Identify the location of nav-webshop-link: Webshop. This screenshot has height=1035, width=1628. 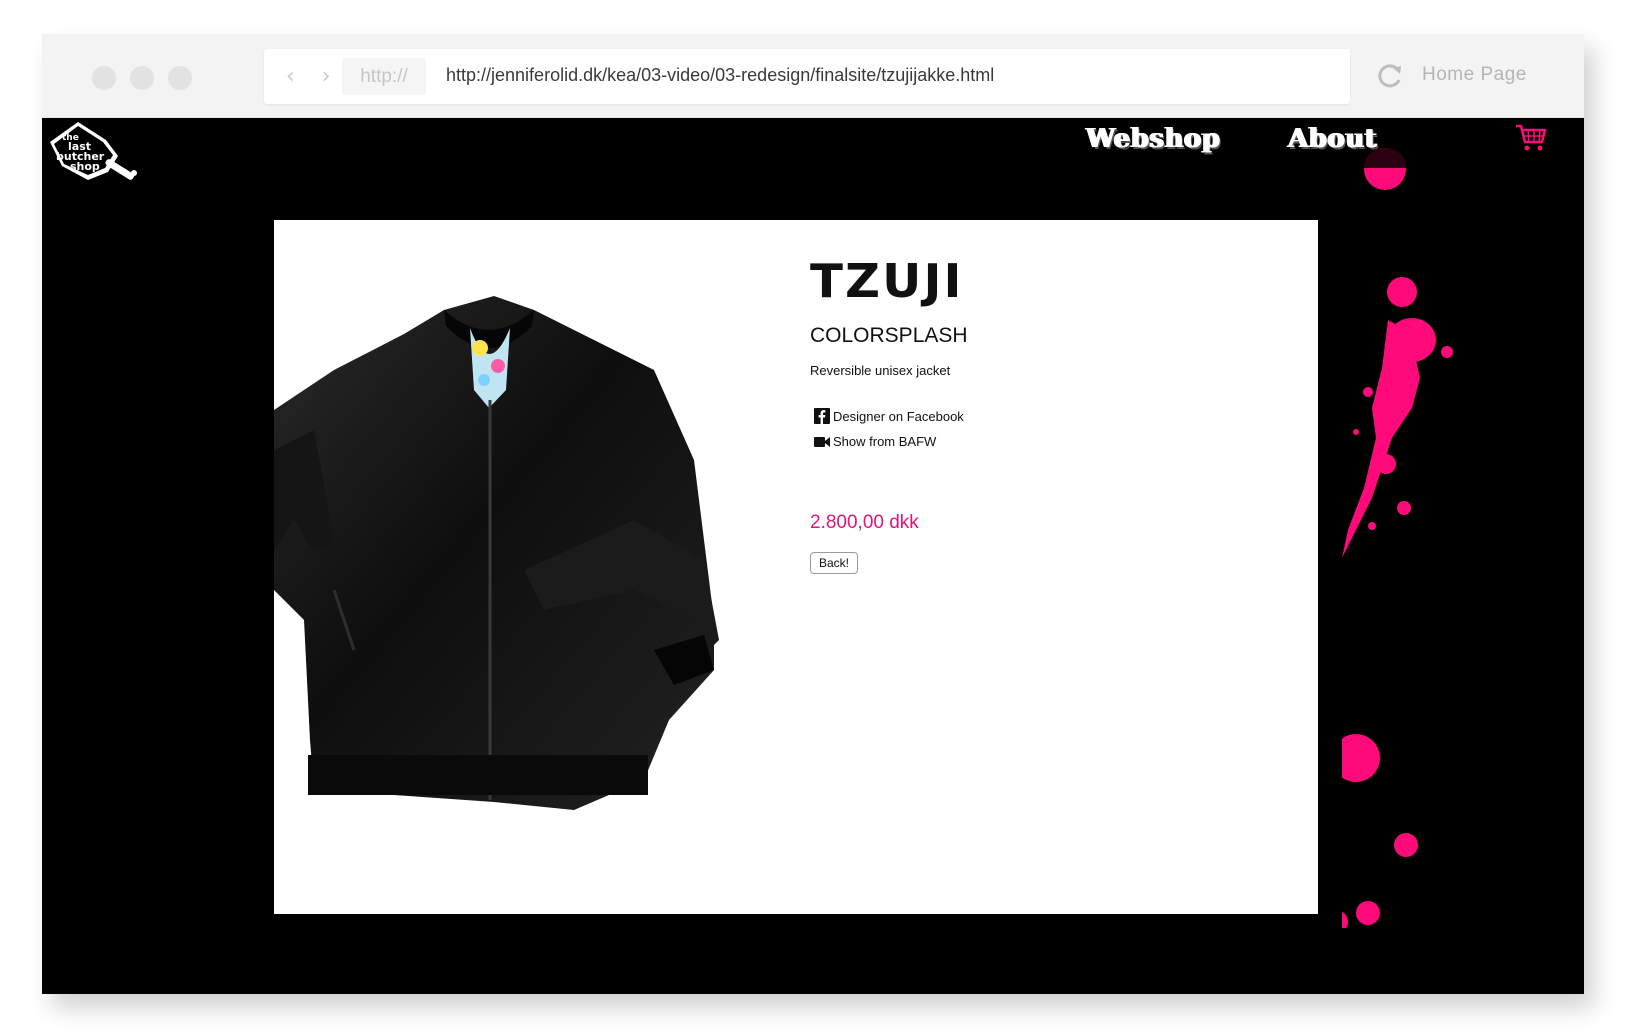
(1153, 139).